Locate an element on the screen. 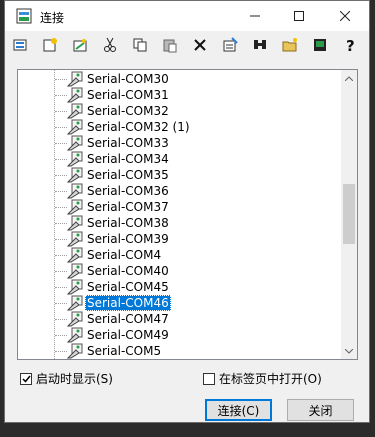  quick-connect-toolbar-button is located at coordinates (79, 45).